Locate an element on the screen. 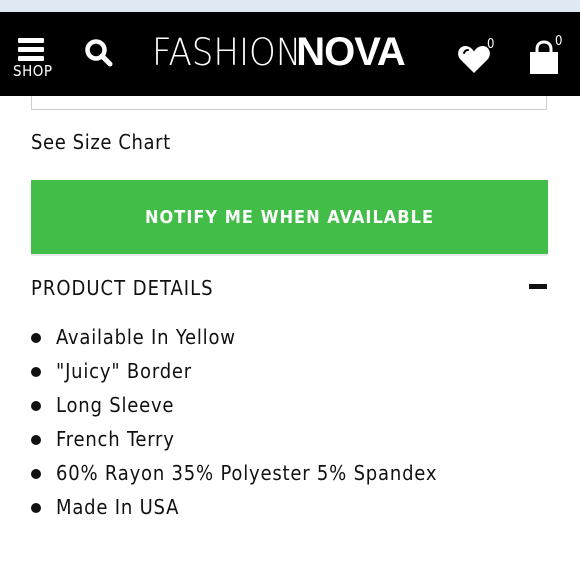 Image resolution: width=580 pixels, height=580 pixels. search-icon is located at coordinates (99, 53).